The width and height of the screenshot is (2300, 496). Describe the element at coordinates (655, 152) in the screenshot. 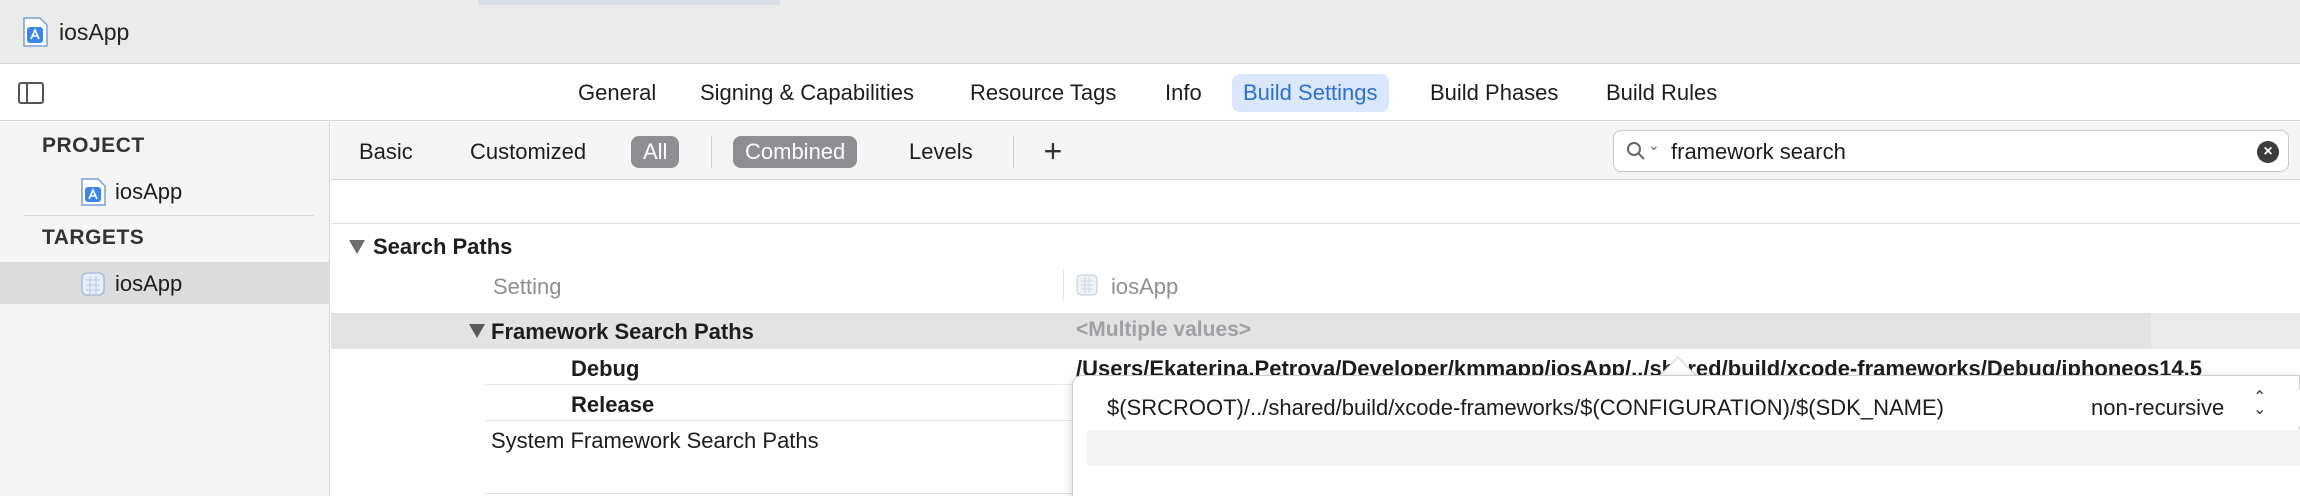

I see `filter-all: All` at that location.